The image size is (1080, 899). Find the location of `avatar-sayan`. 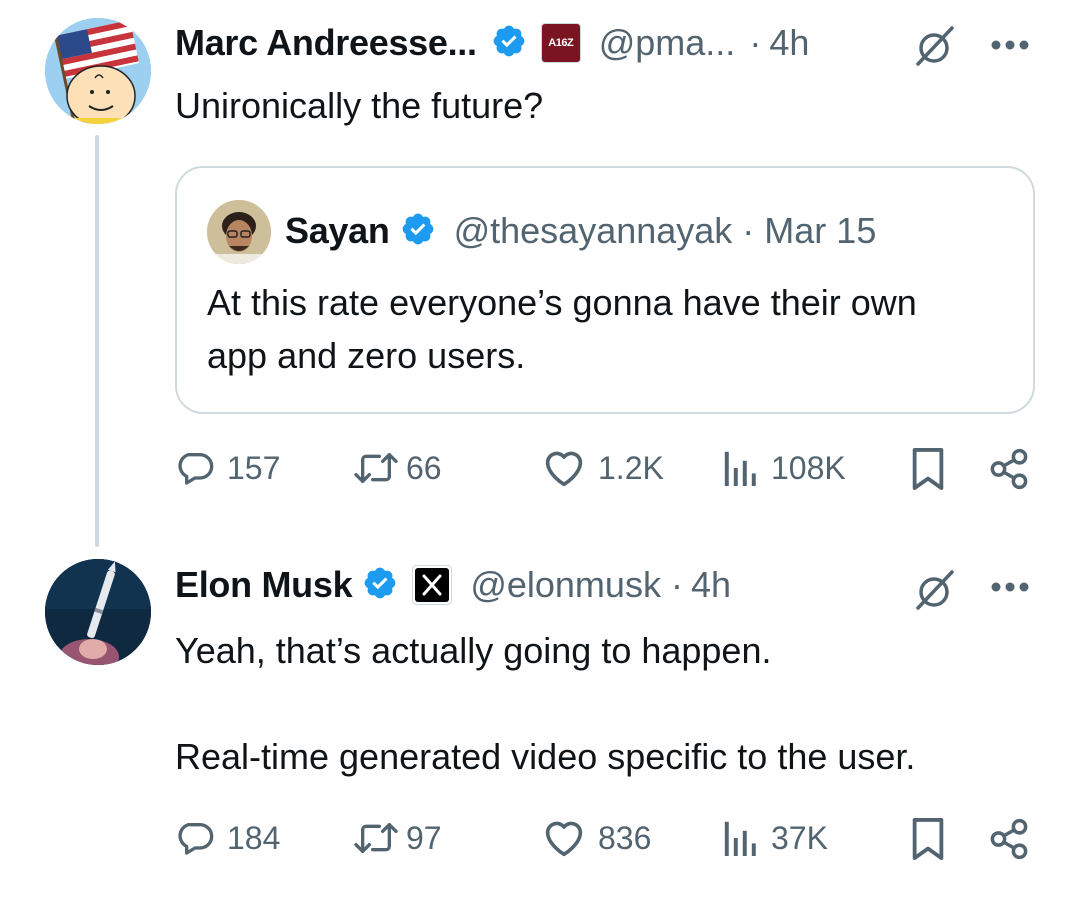

avatar-sayan is located at coordinates (239, 232).